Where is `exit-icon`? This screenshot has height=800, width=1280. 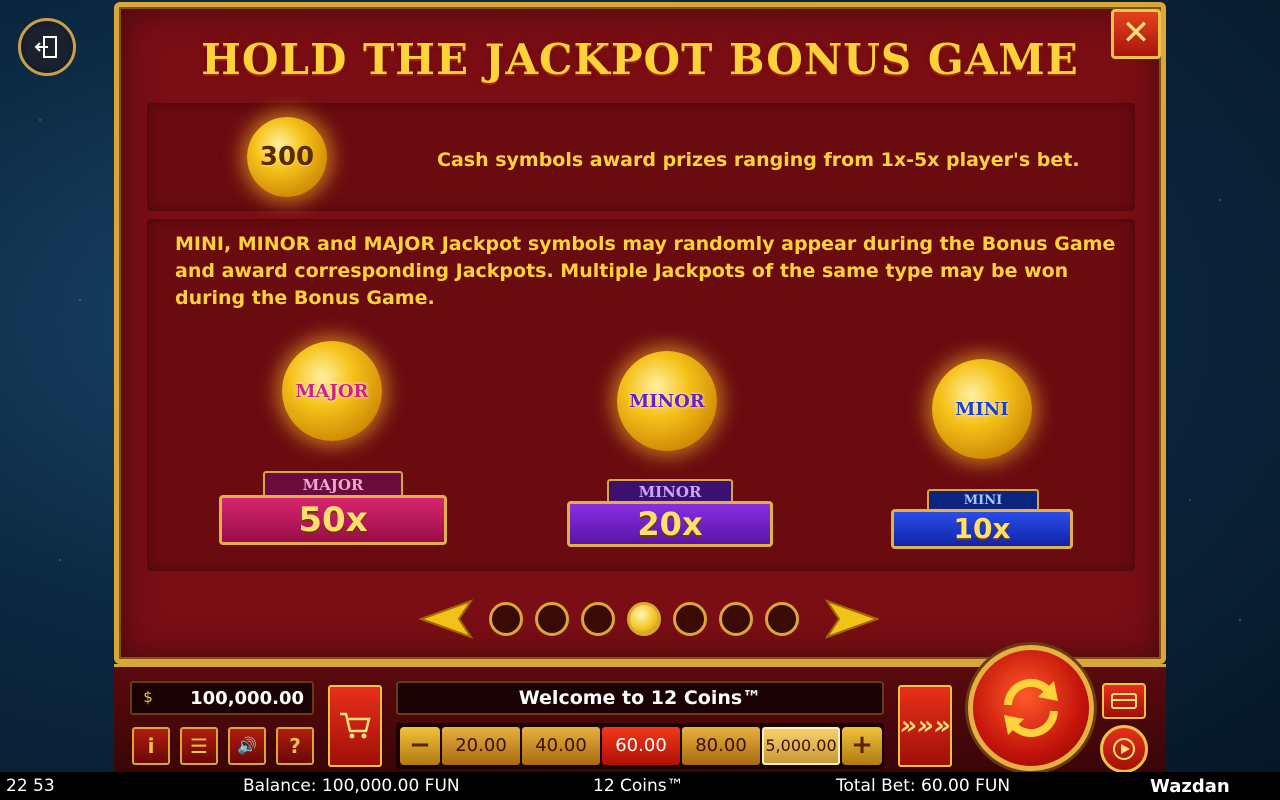
exit-icon is located at coordinates (45, 47).